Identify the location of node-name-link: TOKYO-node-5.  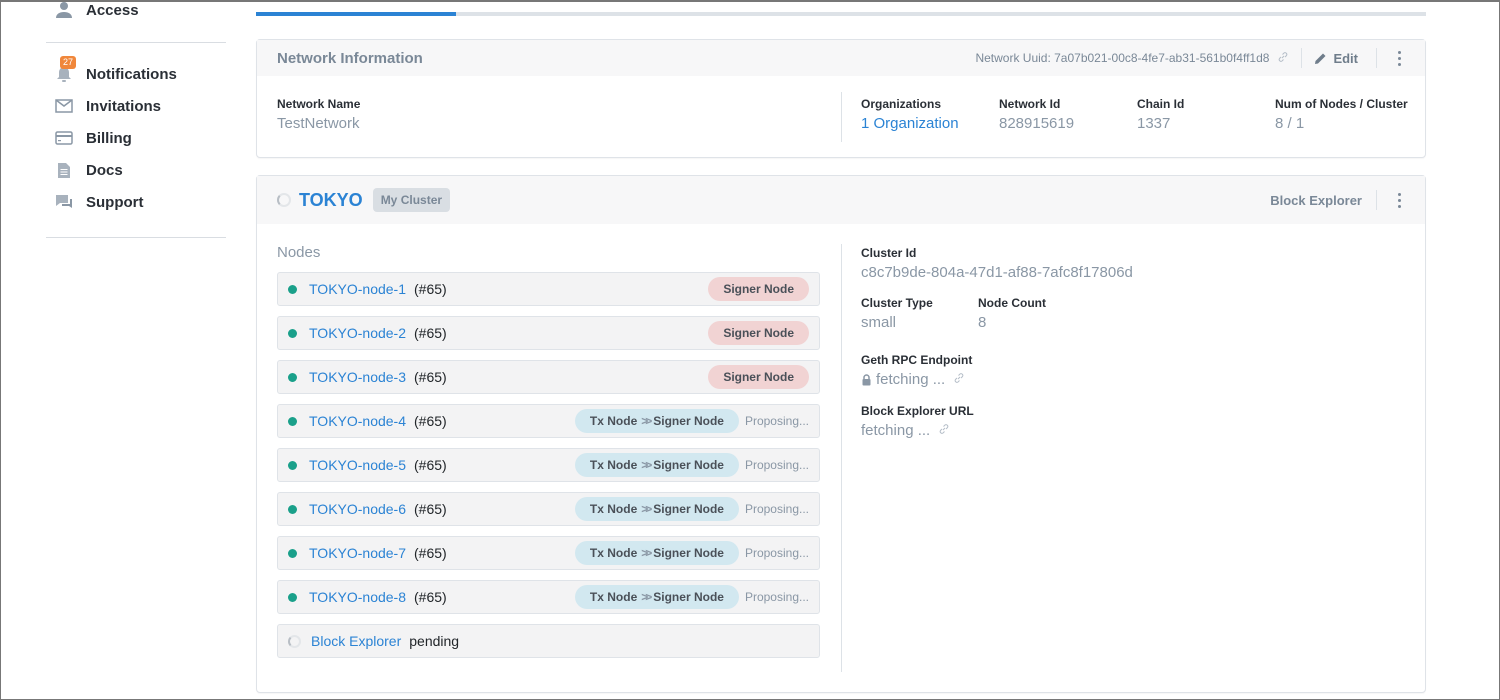
(357, 465).